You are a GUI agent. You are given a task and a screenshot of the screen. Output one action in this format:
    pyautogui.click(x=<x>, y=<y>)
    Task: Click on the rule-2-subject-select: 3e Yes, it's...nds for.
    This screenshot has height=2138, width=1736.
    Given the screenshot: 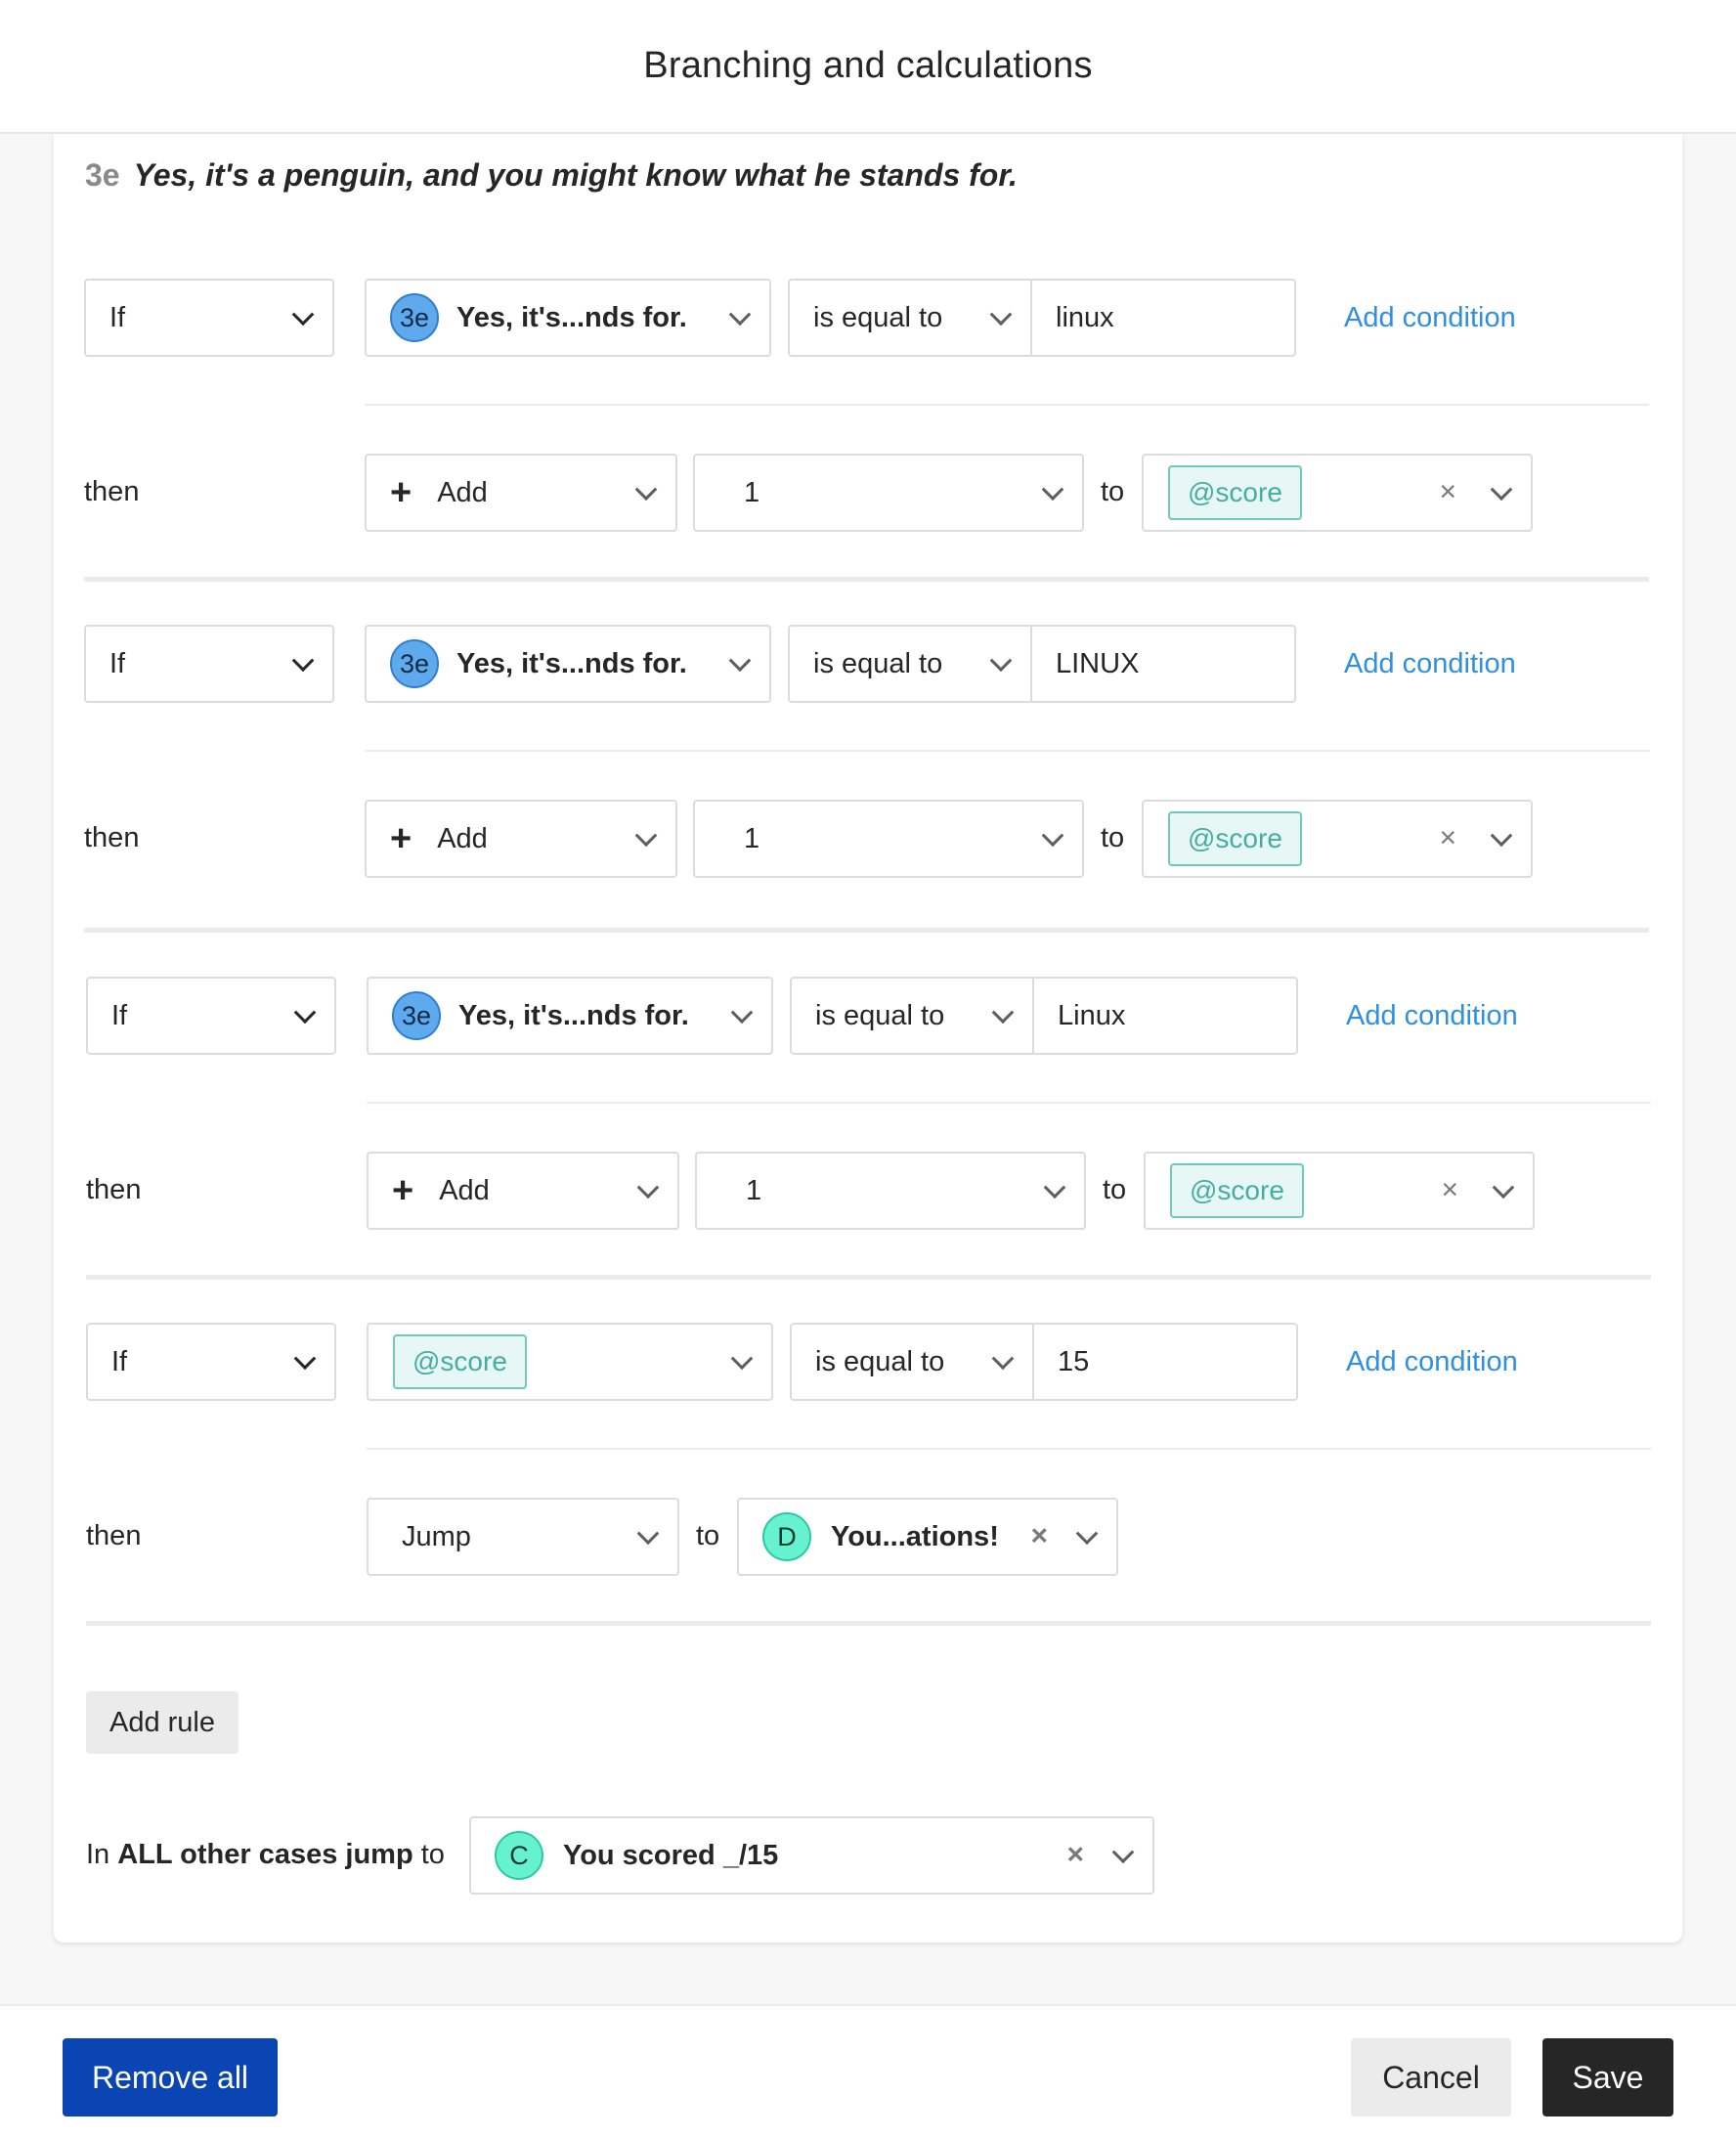 What is the action you would take?
    pyautogui.click(x=568, y=664)
    